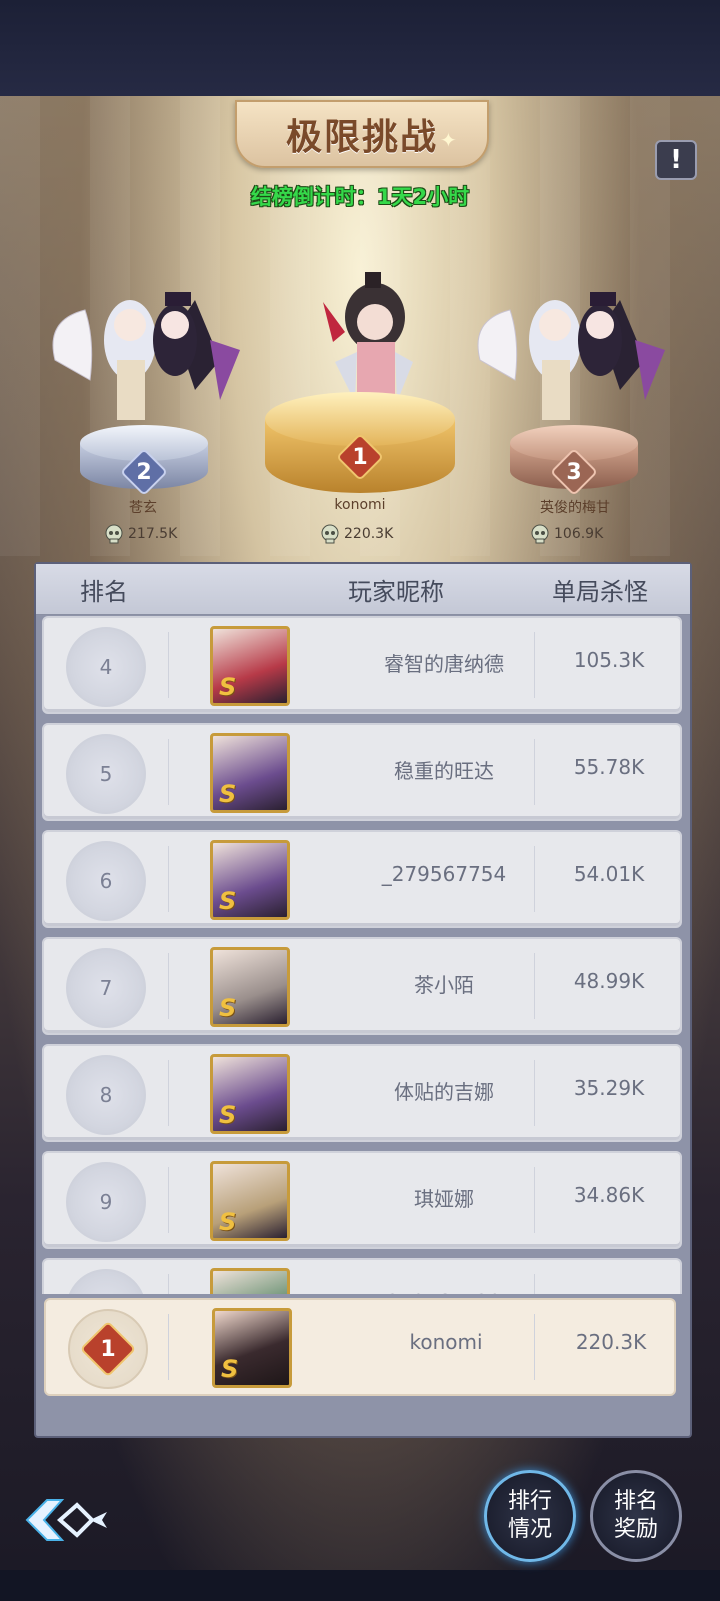 The width and height of the screenshot is (720, 1601). I want to click on exclamation-icon: !, so click(676, 160).